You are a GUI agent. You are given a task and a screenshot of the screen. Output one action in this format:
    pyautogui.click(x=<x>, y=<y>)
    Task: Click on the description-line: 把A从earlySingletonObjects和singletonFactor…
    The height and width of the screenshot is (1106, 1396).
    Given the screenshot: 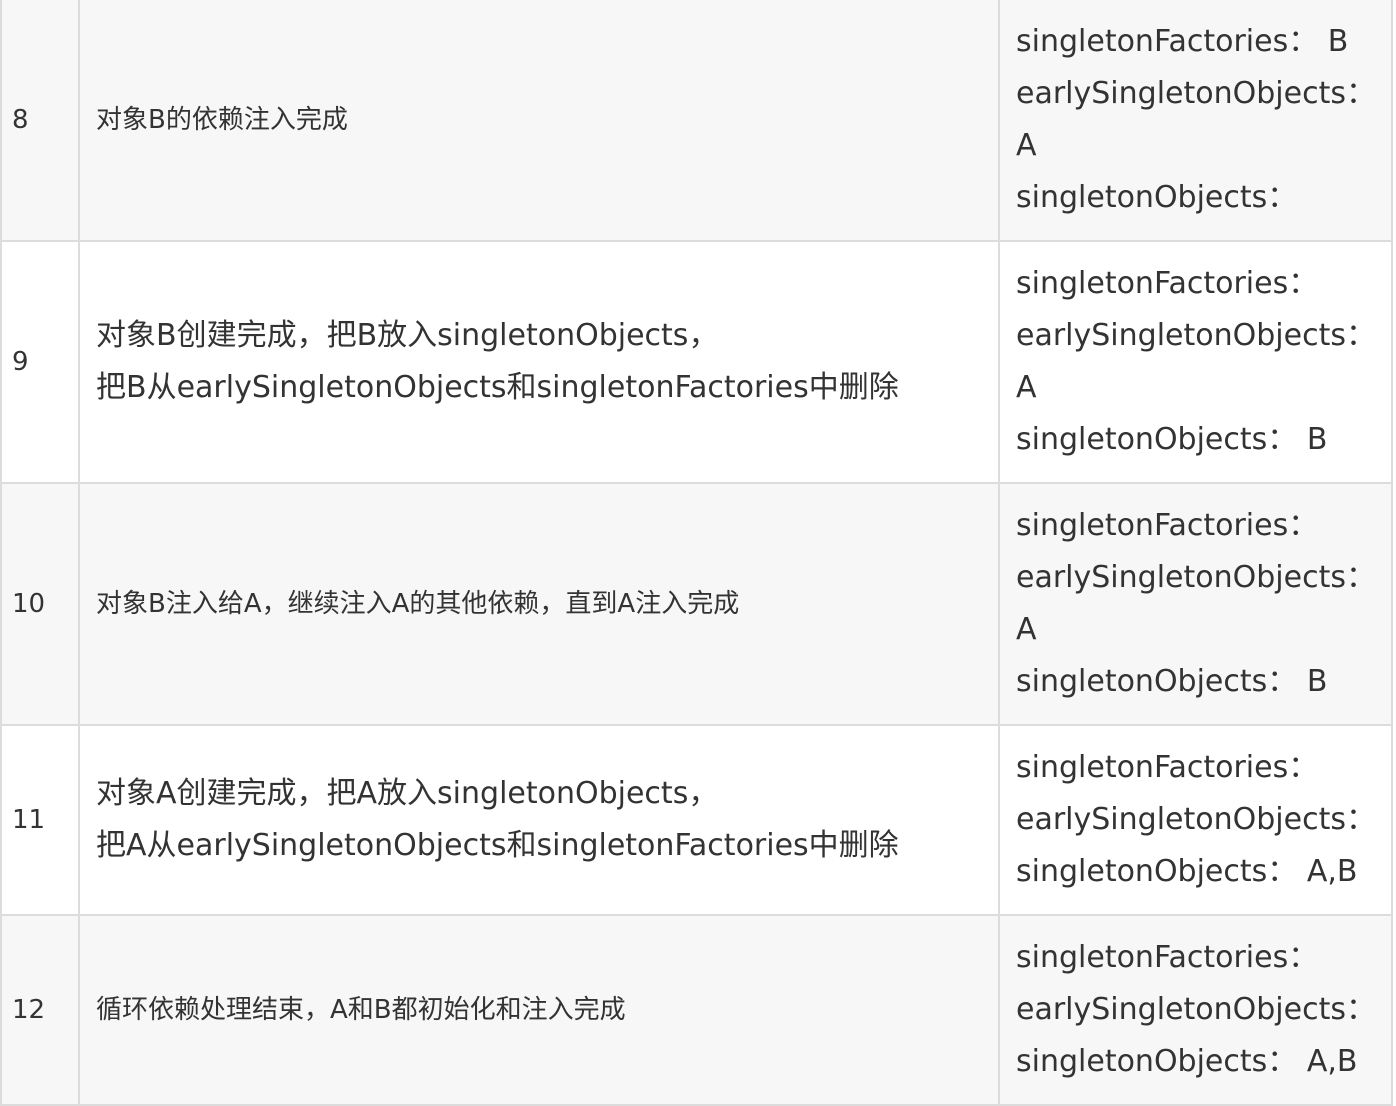 What is the action you would take?
    pyautogui.click(x=497, y=845)
    